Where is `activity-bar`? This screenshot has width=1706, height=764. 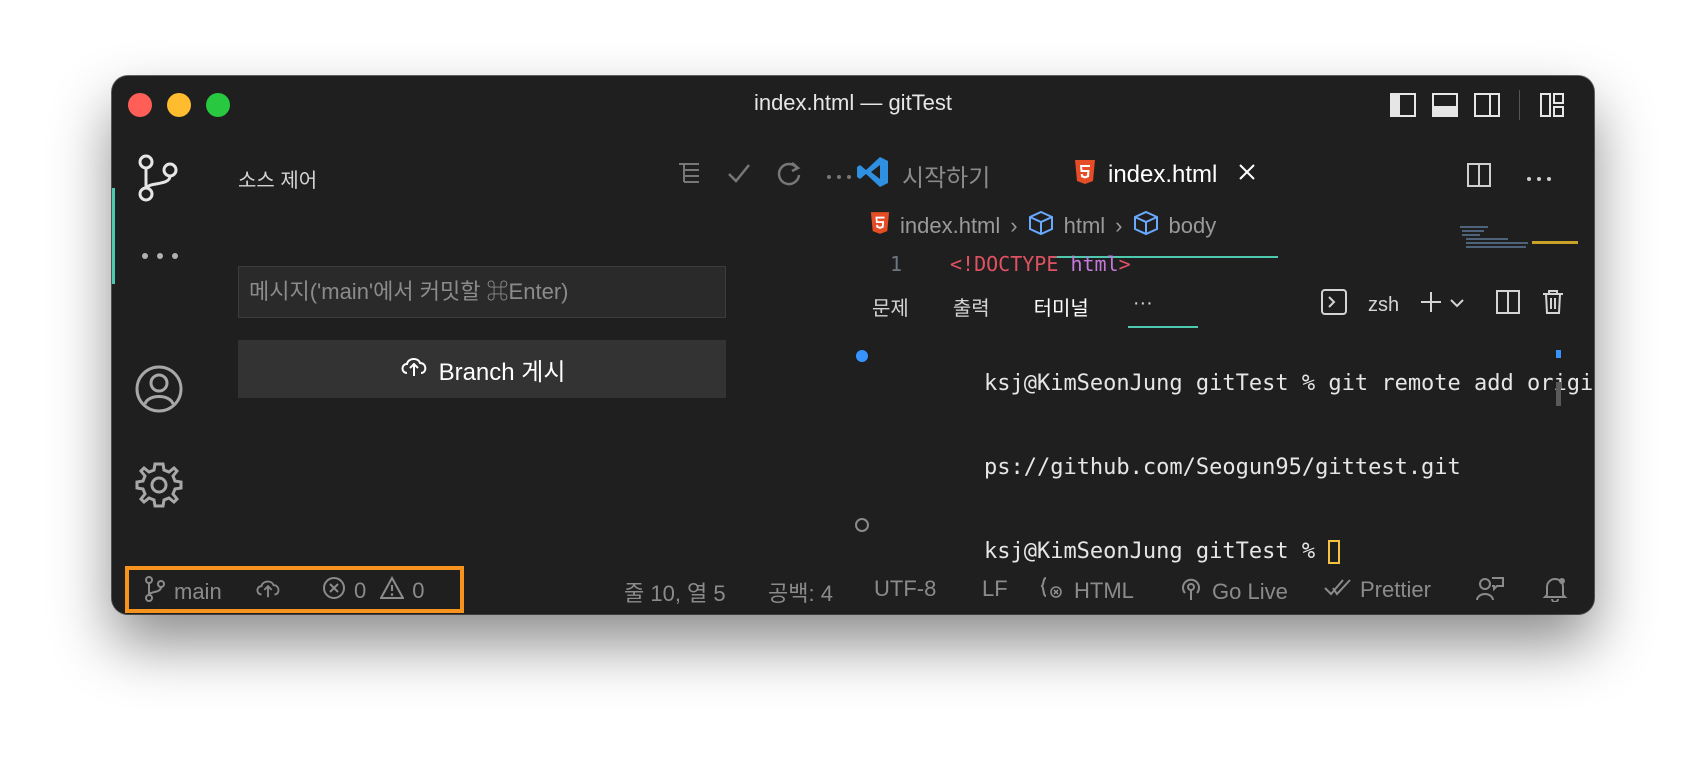 activity-bar is located at coordinates (159, 349).